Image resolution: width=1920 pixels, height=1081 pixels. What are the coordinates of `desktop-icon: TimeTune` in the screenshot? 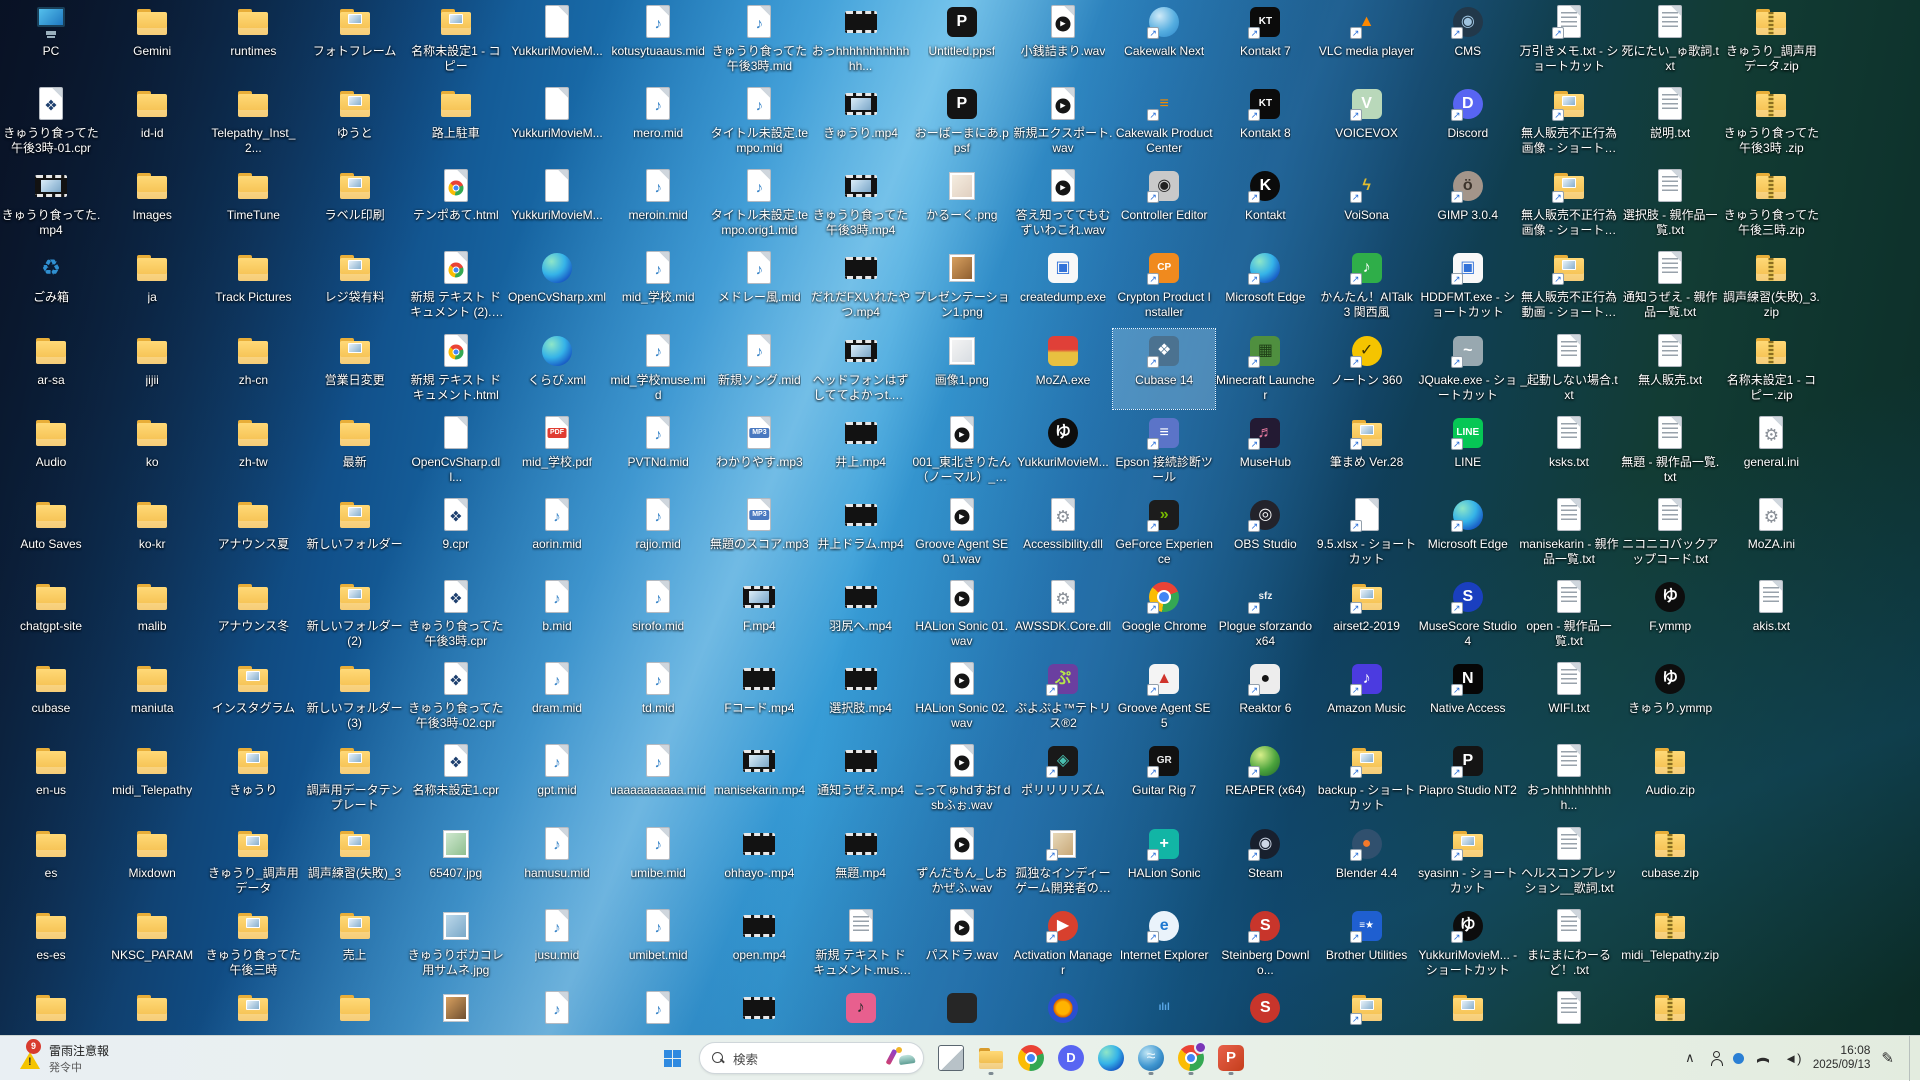 It's located at (253, 204).